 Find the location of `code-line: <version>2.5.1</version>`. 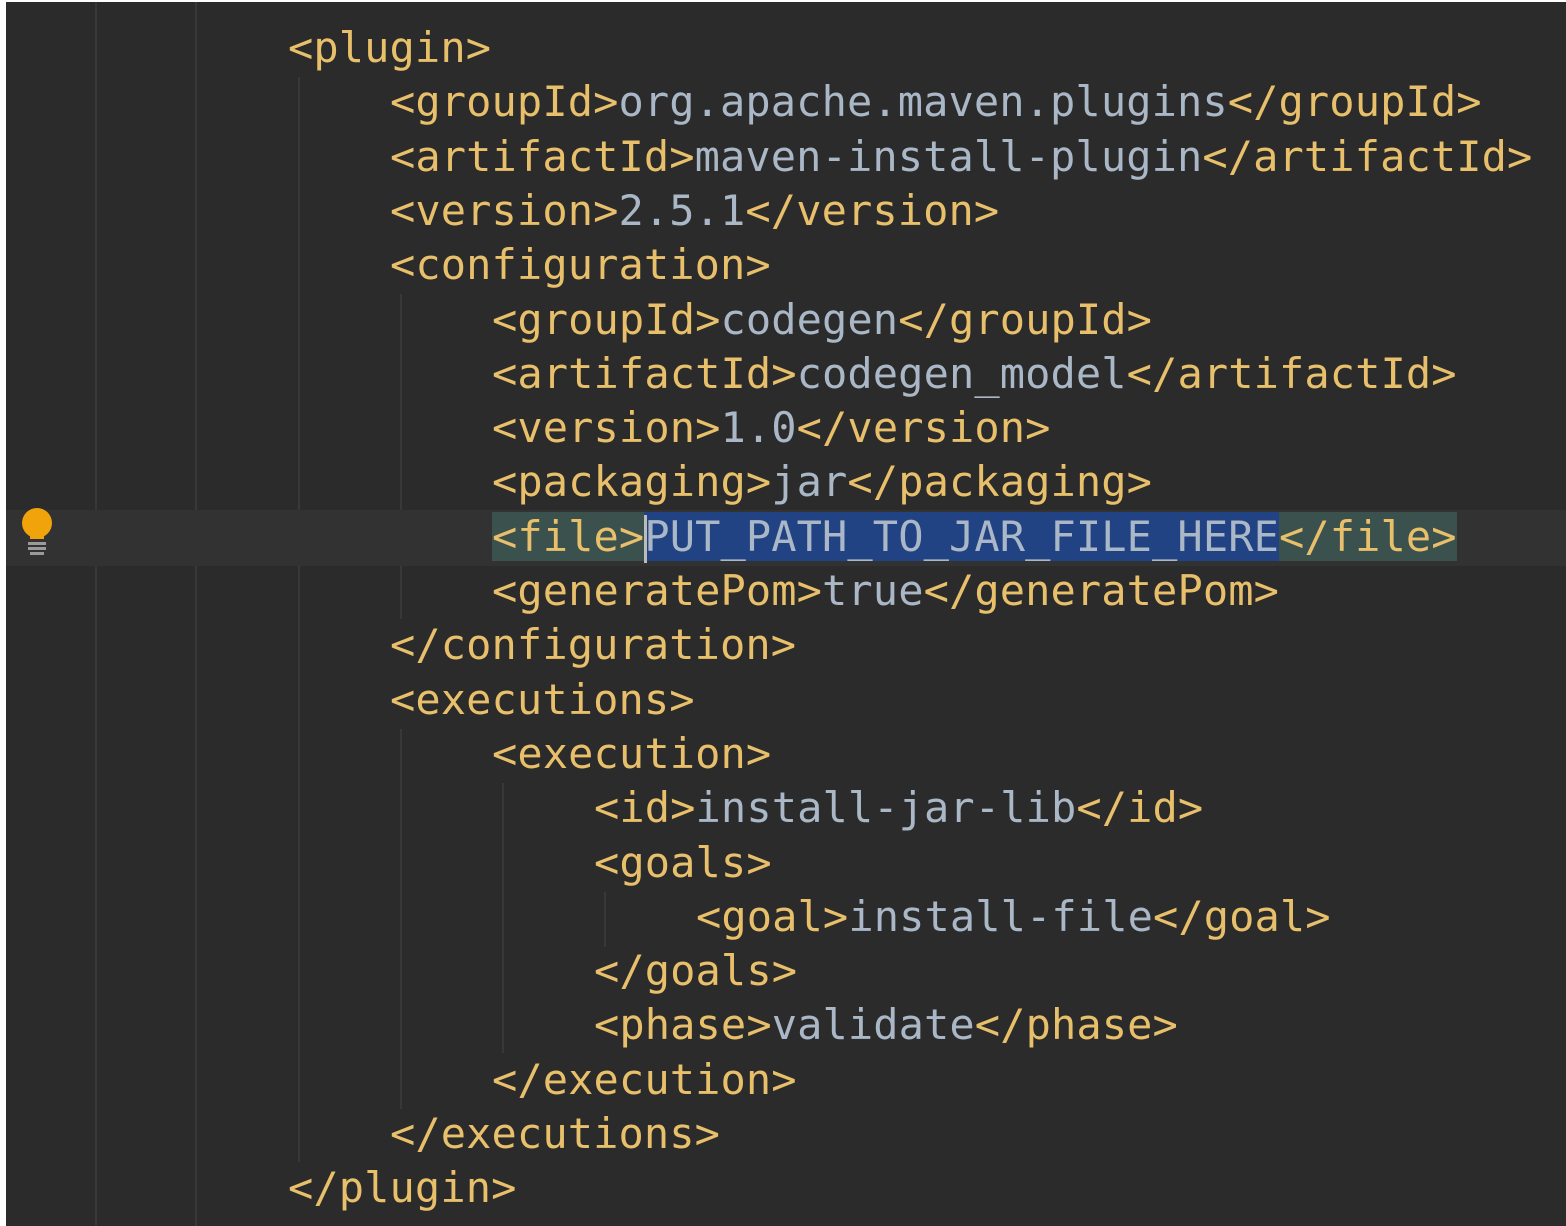

code-line: <version>2.5.1</version> is located at coordinates (694, 211).